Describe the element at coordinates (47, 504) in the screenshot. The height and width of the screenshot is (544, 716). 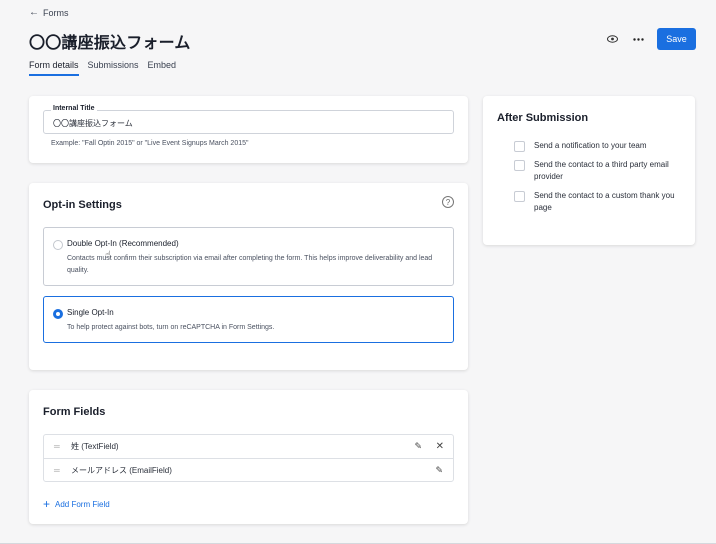
I see `plus-icon: +` at that location.